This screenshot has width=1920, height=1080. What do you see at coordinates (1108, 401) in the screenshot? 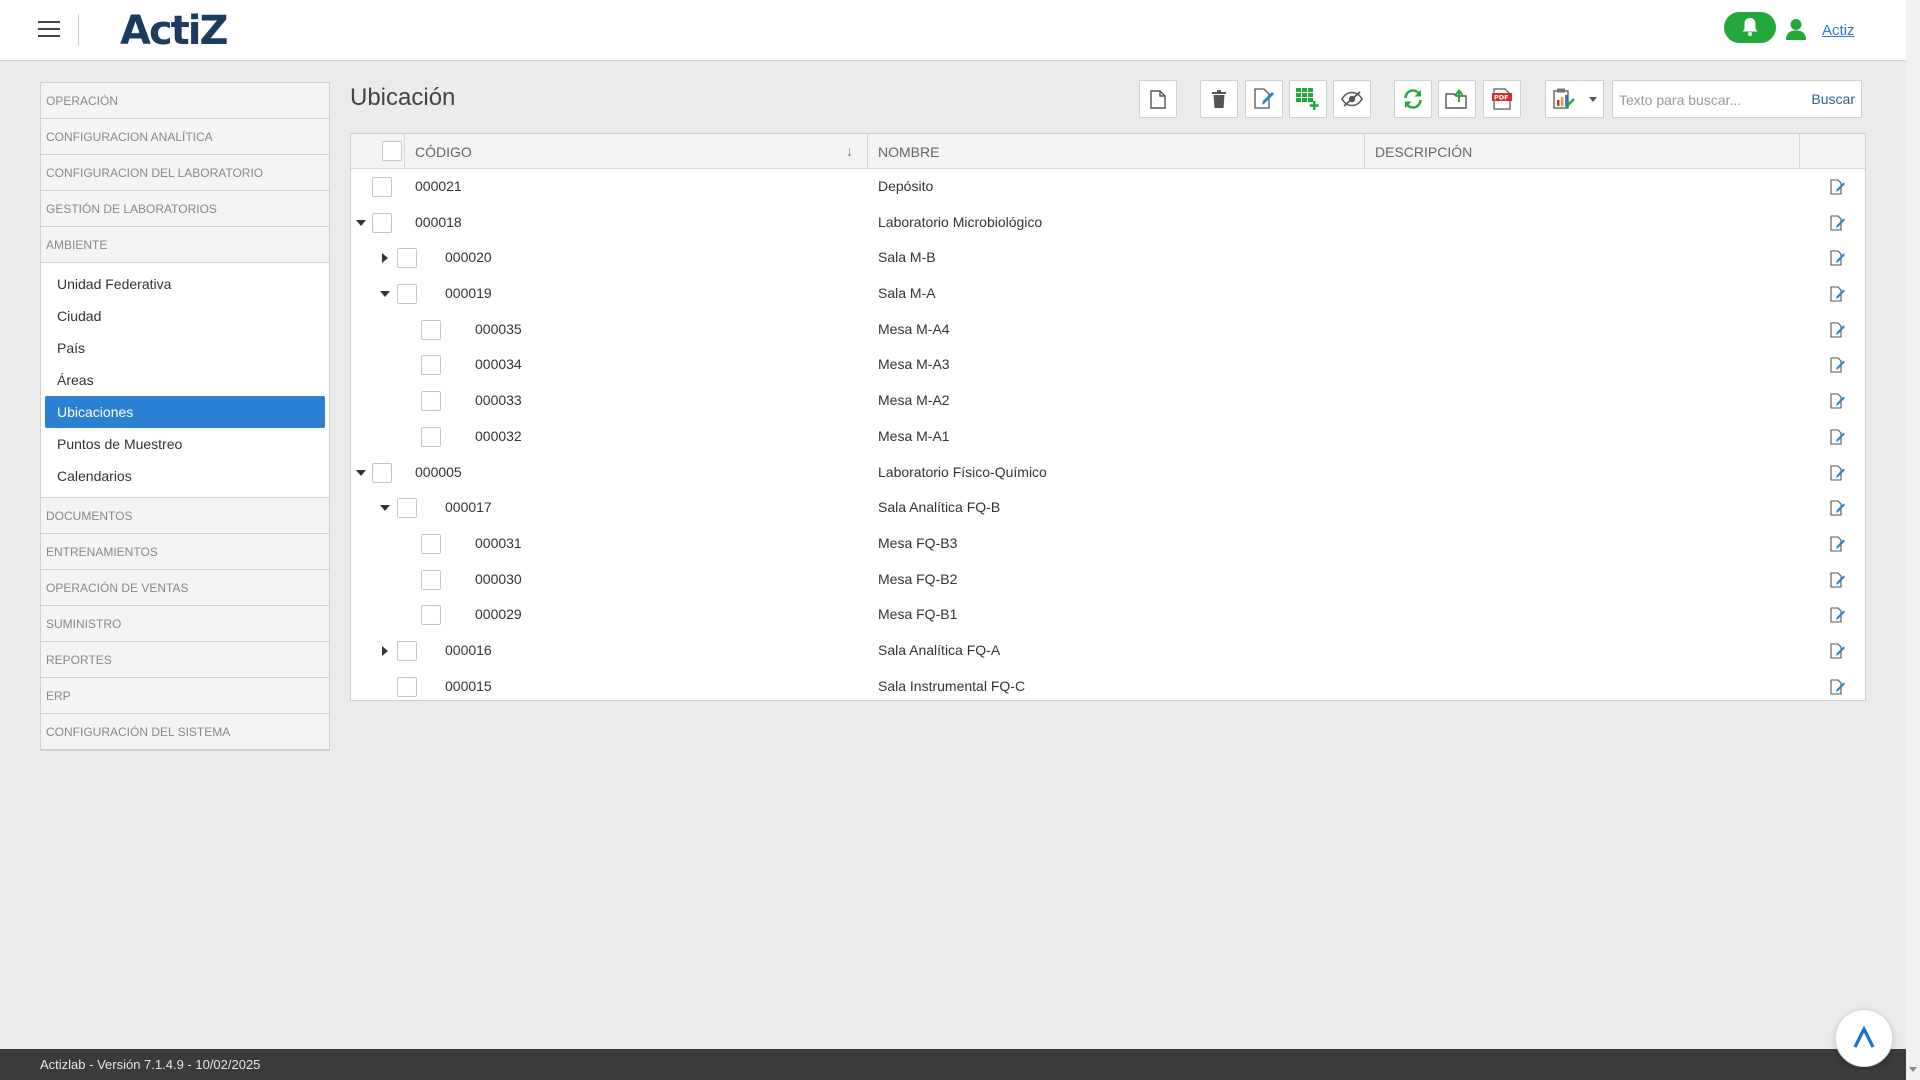
I see `table-row: 000033 Mesa M-A2` at bounding box center [1108, 401].